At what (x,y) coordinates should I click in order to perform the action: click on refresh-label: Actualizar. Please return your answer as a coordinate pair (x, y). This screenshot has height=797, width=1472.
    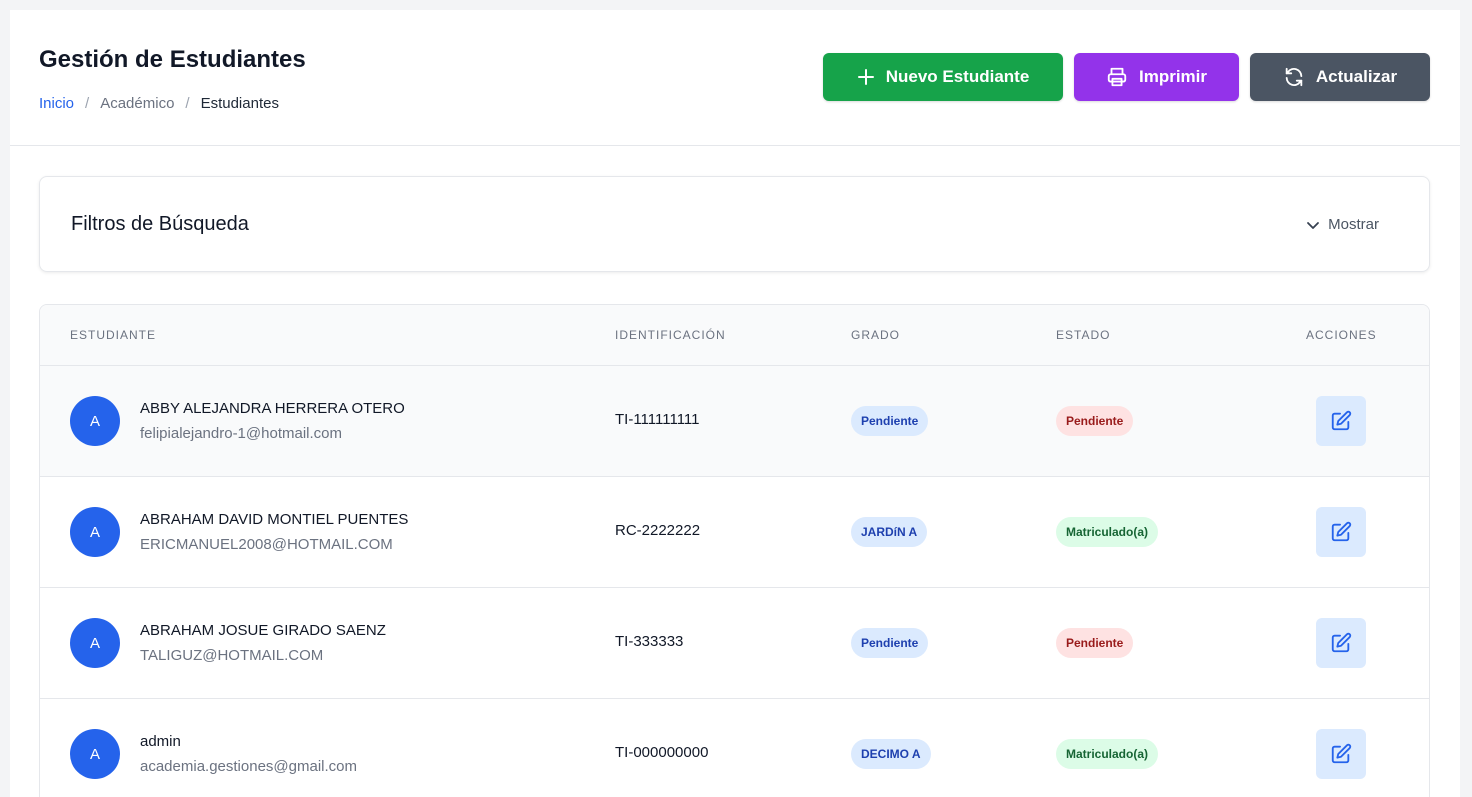
    Looking at the image, I should click on (1356, 76).